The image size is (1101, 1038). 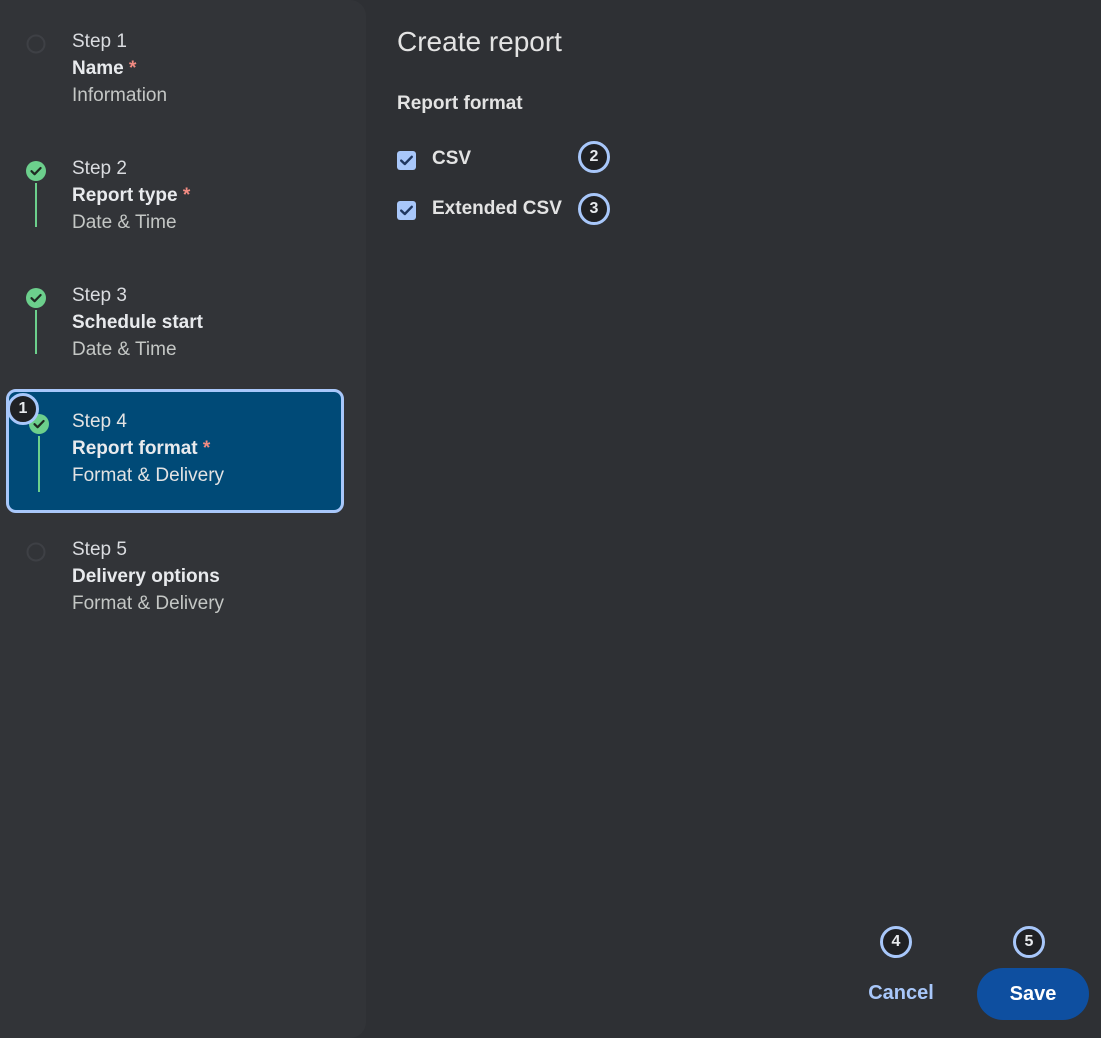 What do you see at coordinates (99, 295) in the screenshot?
I see `step-number: Step 3` at bounding box center [99, 295].